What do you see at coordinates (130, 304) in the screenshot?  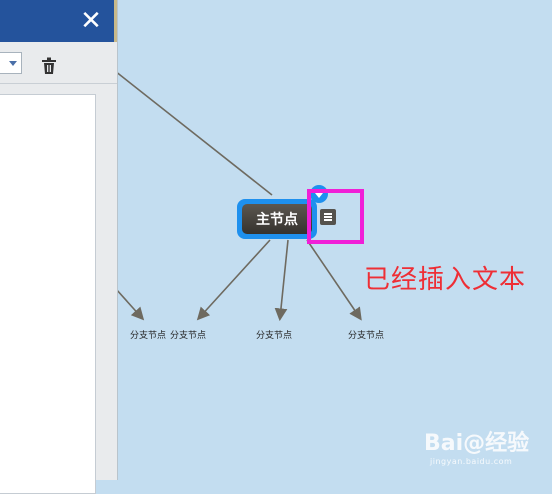 I see `connector-left-branch` at bounding box center [130, 304].